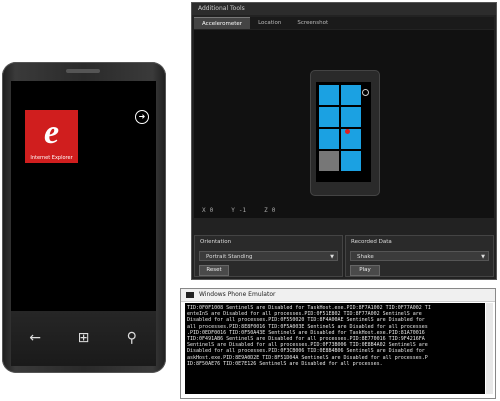  What do you see at coordinates (347, 131) in the screenshot?
I see `drag-handle-dot` at bounding box center [347, 131].